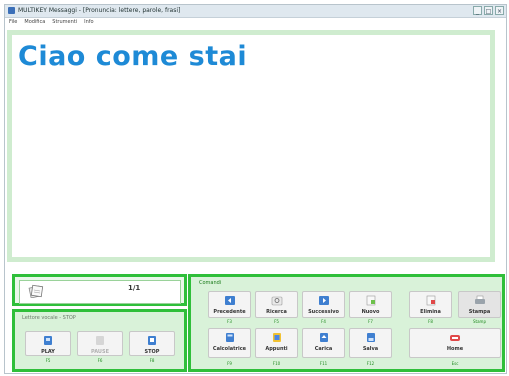 Image resolution: width=509 pixels, height=376 pixels. What do you see at coordinates (370, 343) in the screenshot?
I see `salva-button: Salva` at bounding box center [370, 343].